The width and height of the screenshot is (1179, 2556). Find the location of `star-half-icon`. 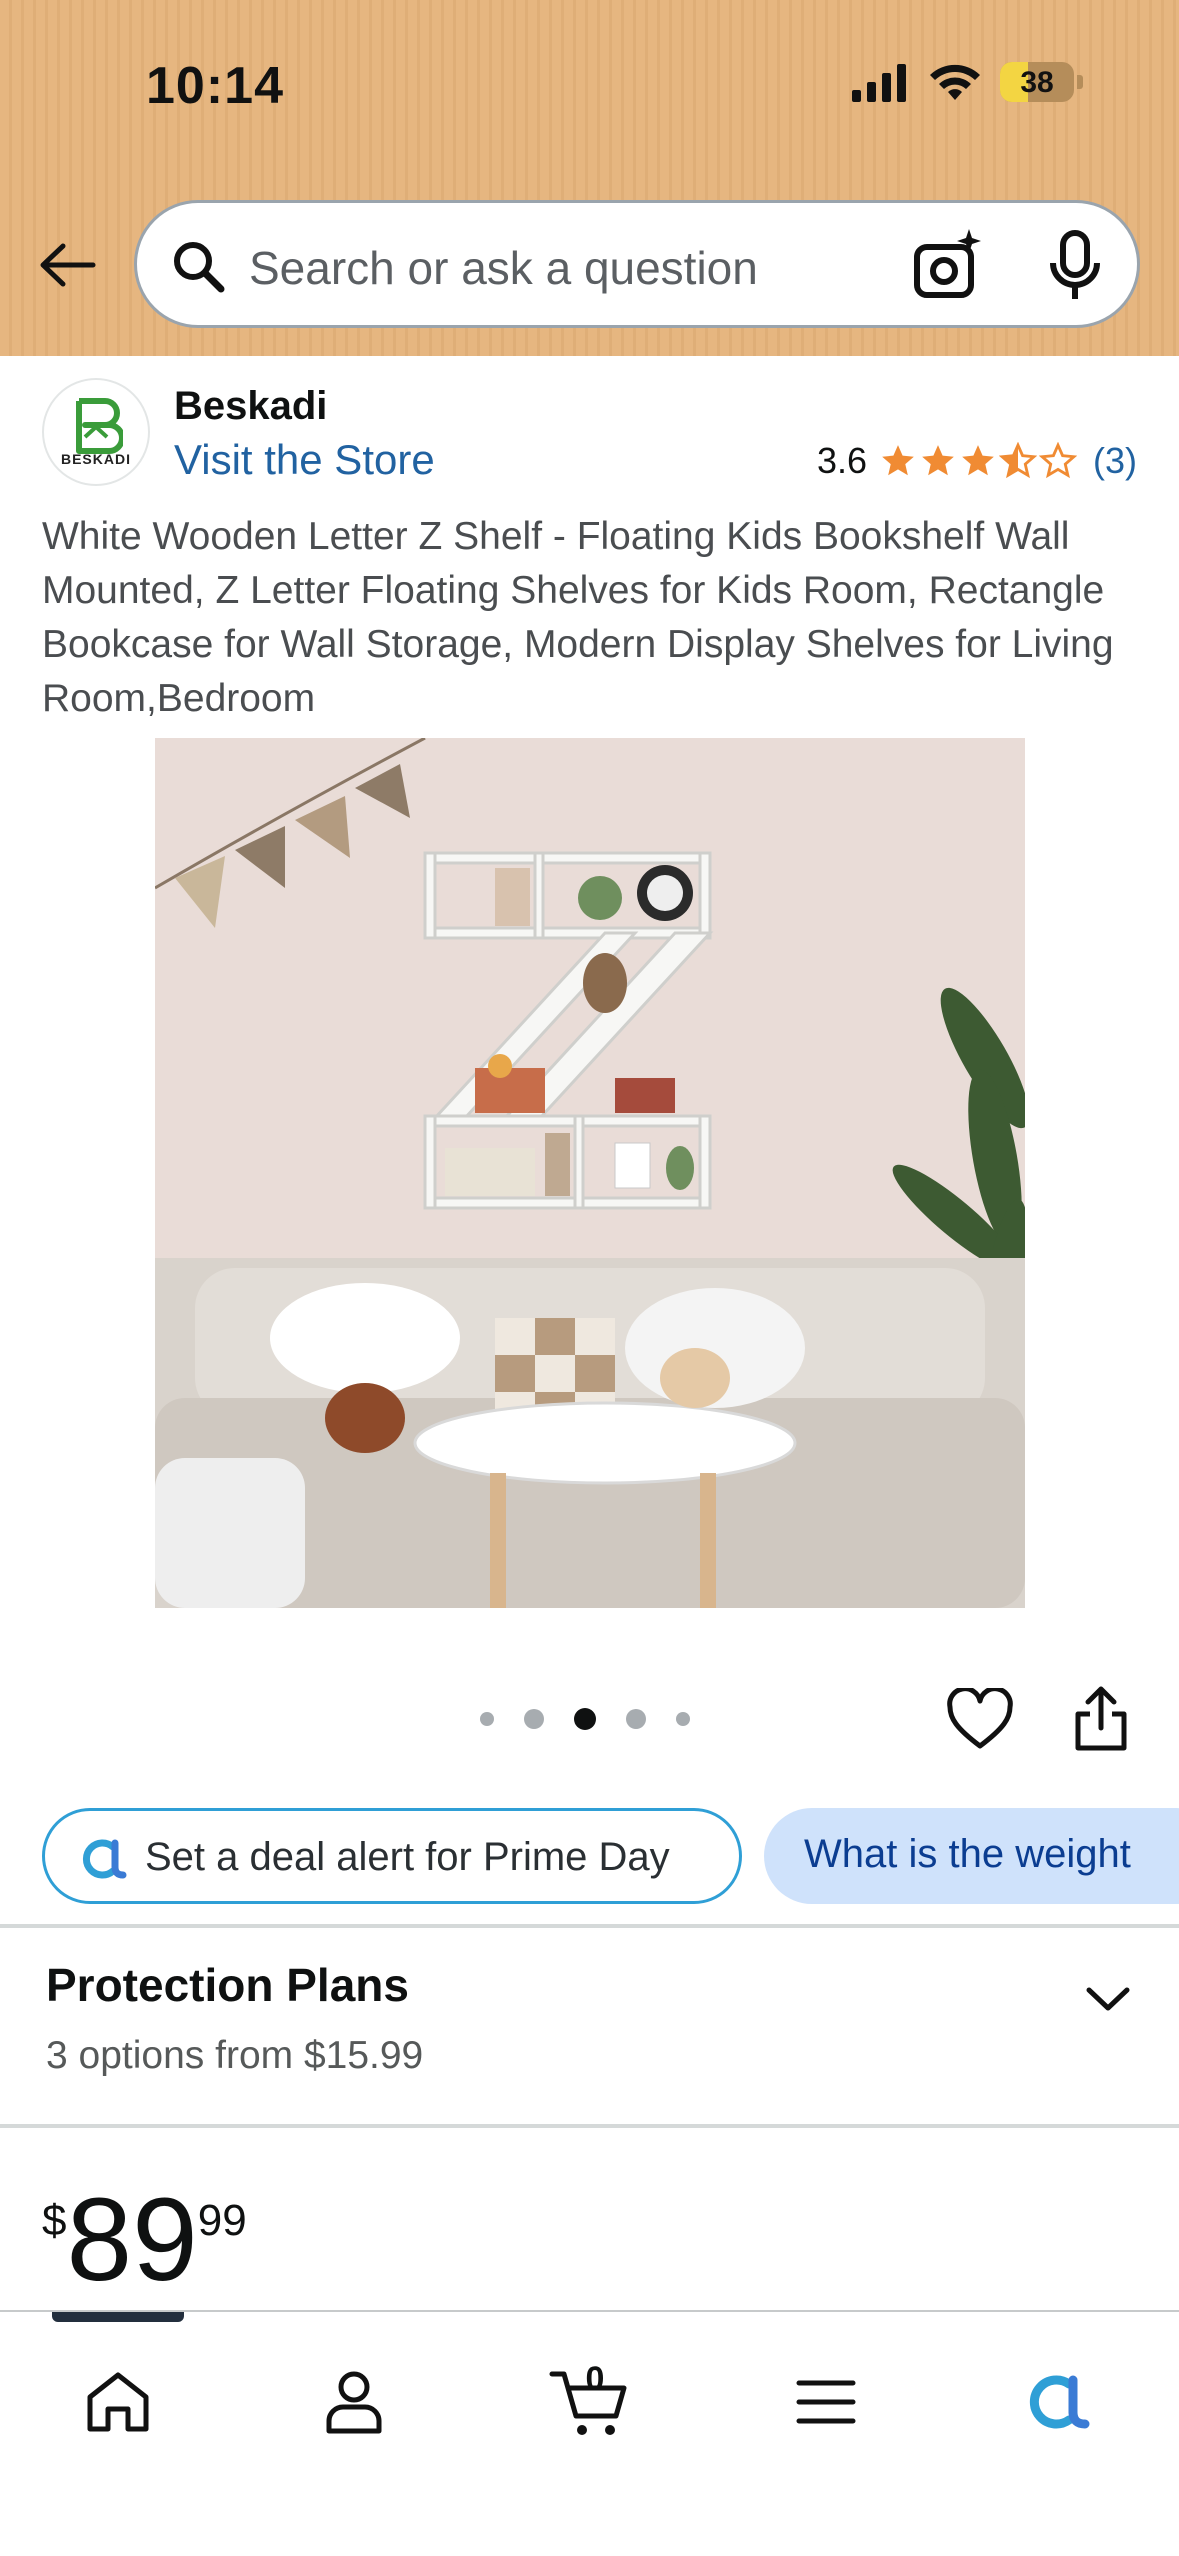

star-half-icon is located at coordinates (1018, 460).